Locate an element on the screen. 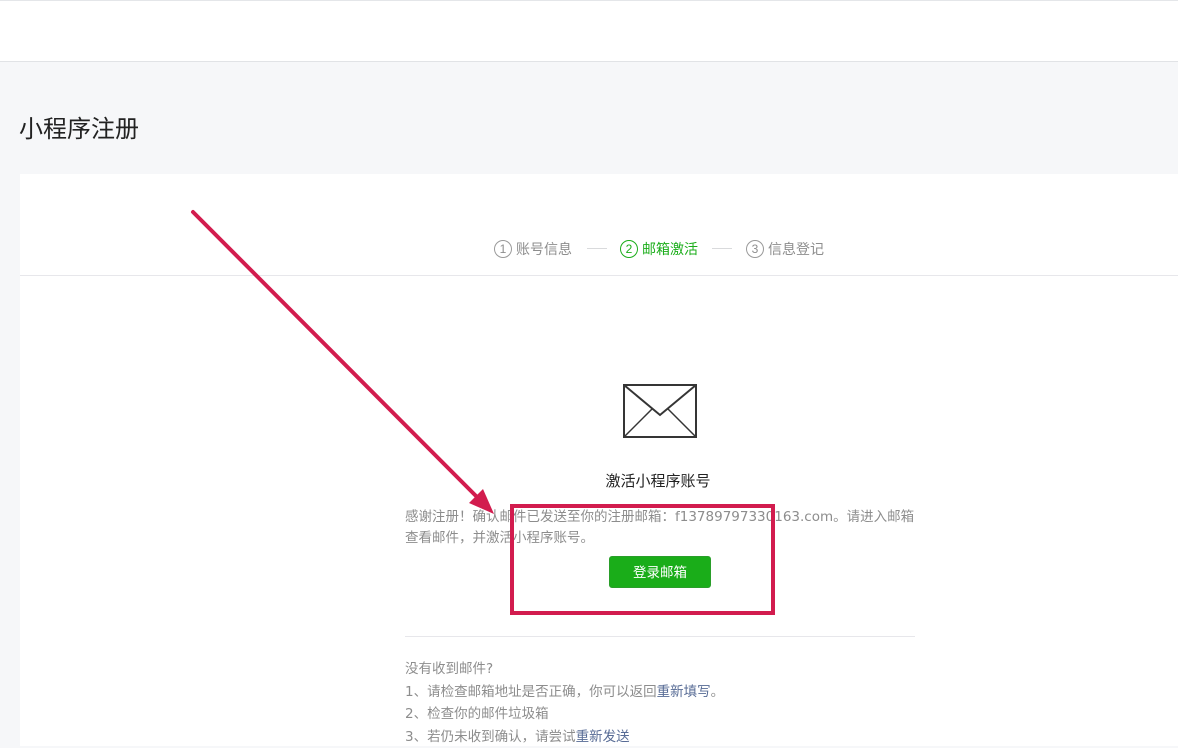  step-email-activation: 2 邮箱激活 is located at coordinates (659, 249).